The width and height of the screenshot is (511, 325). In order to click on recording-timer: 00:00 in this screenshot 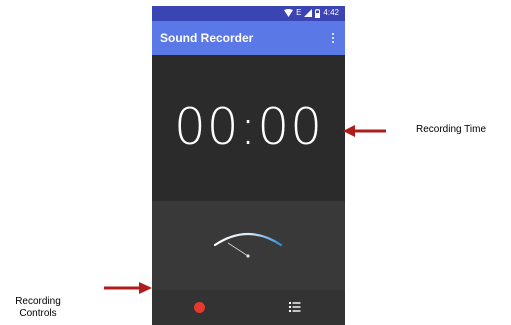, I will do `click(248, 127)`.